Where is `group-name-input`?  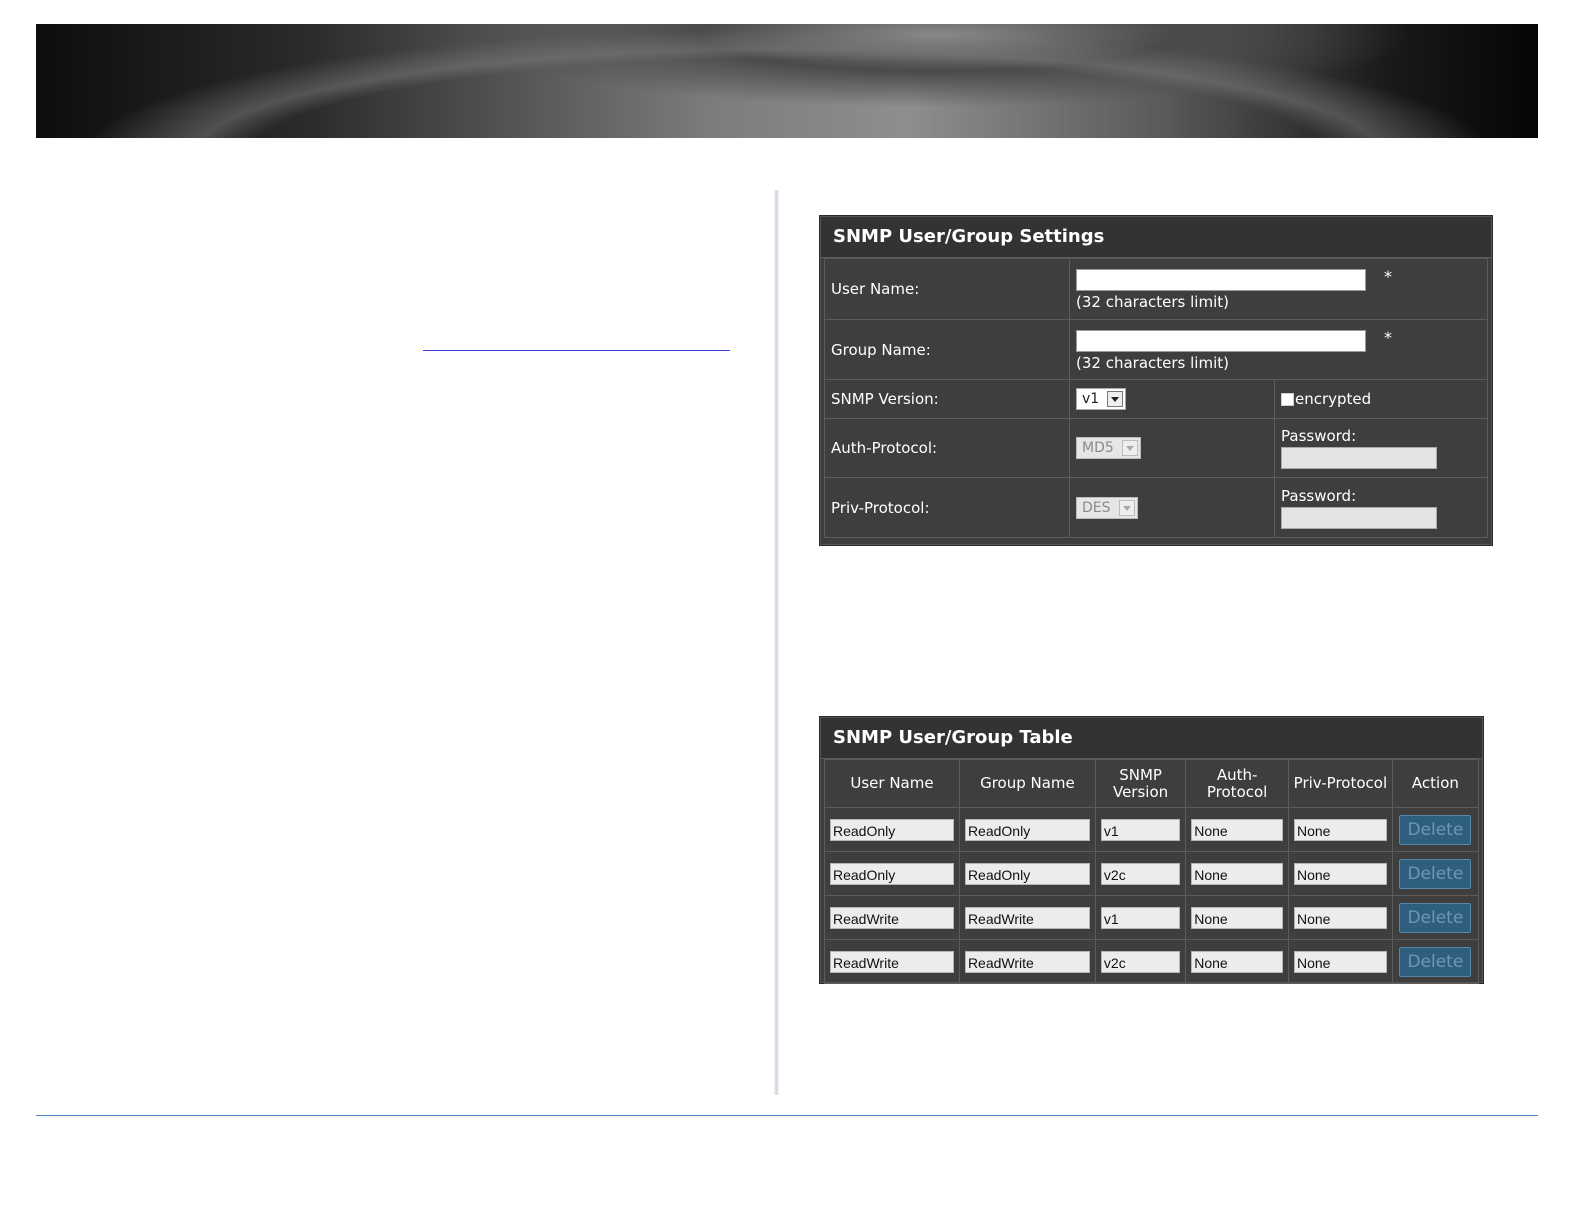
group-name-input is located at coordinates (1221, 340).